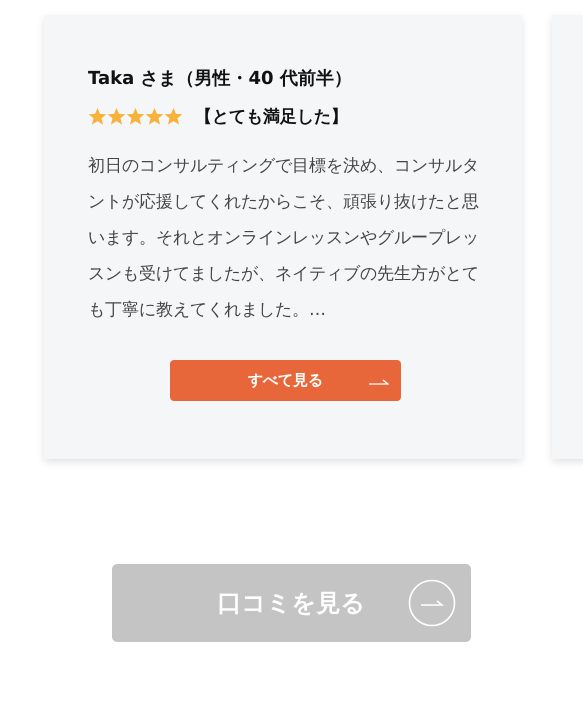  I want to click on rating-label: 【とても満足した】, so click(271, 117).